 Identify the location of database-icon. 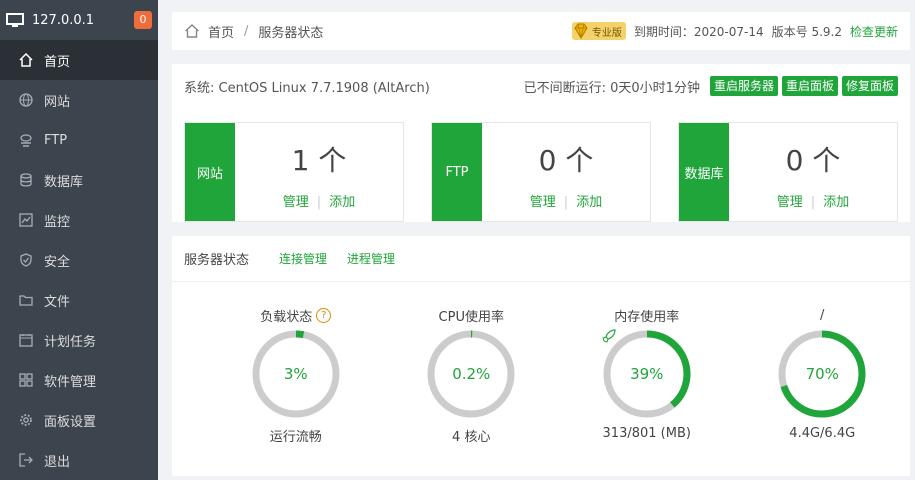
(26, 180).